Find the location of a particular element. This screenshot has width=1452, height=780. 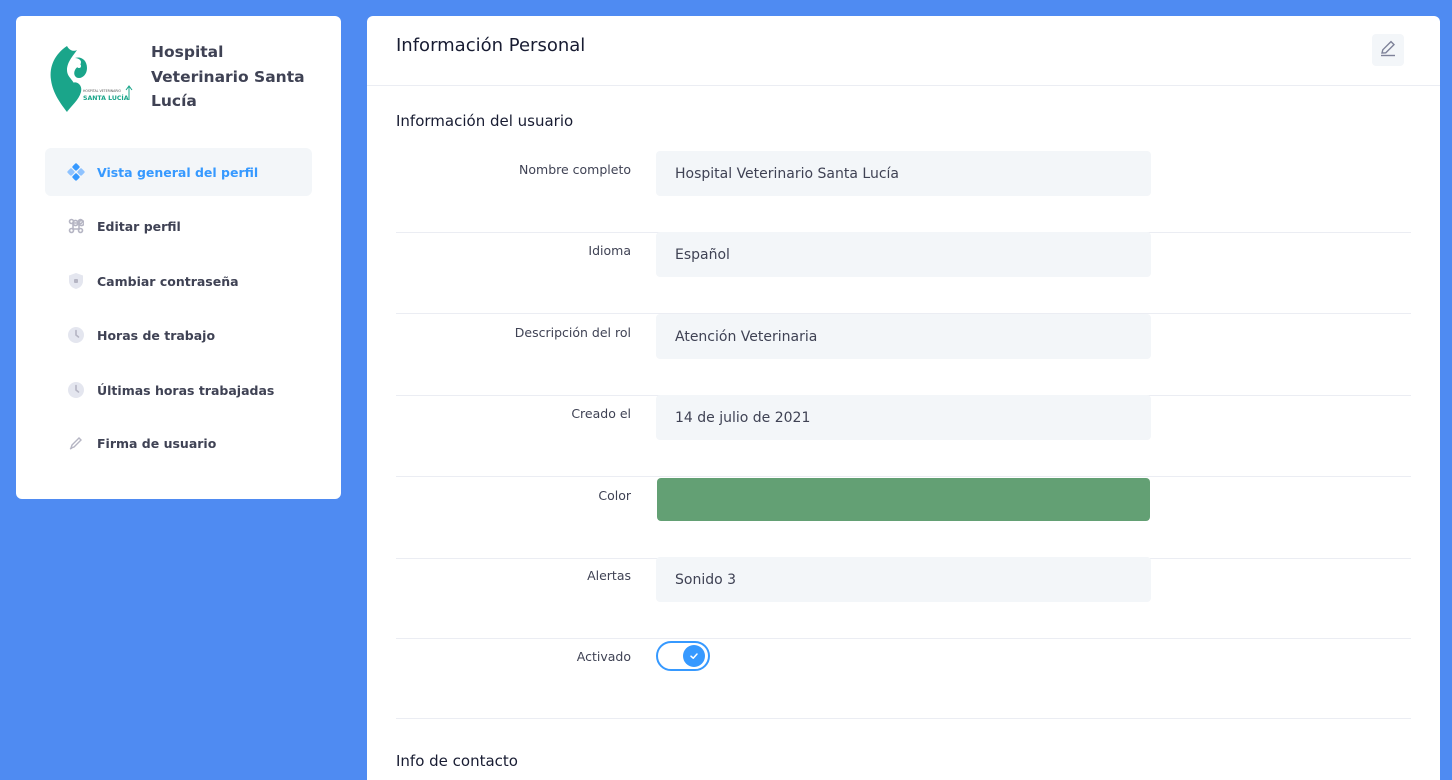

full-name-field: Hospital Veterinario Santa Lucía is located at coordinates (903, 173).